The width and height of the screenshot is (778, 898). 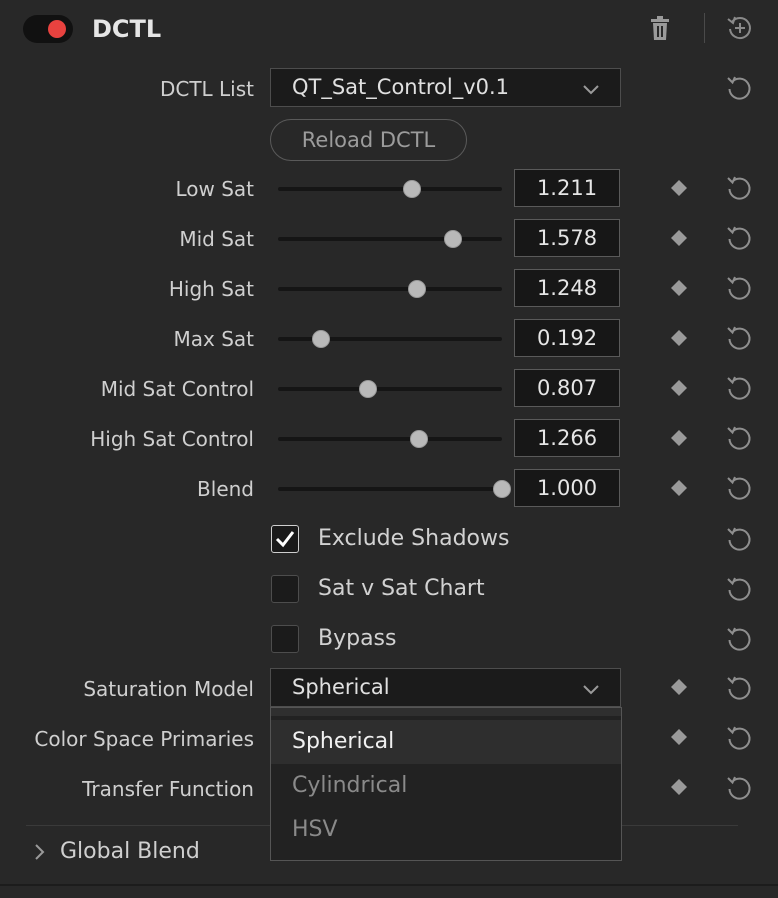 I want to click on saturation-model-menu: Spherical Cylindrical HSV, so click(x=446, y=784).